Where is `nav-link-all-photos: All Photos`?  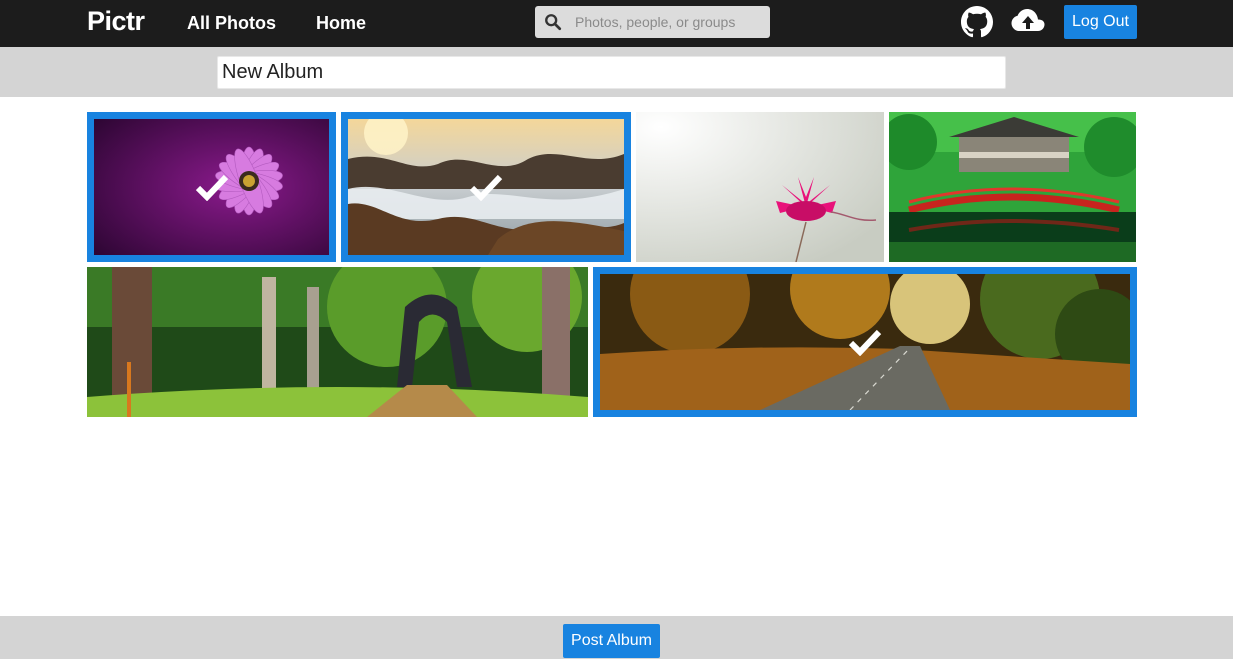
nav-link-all-photos: All Photos is located at coordinates (231, 23).